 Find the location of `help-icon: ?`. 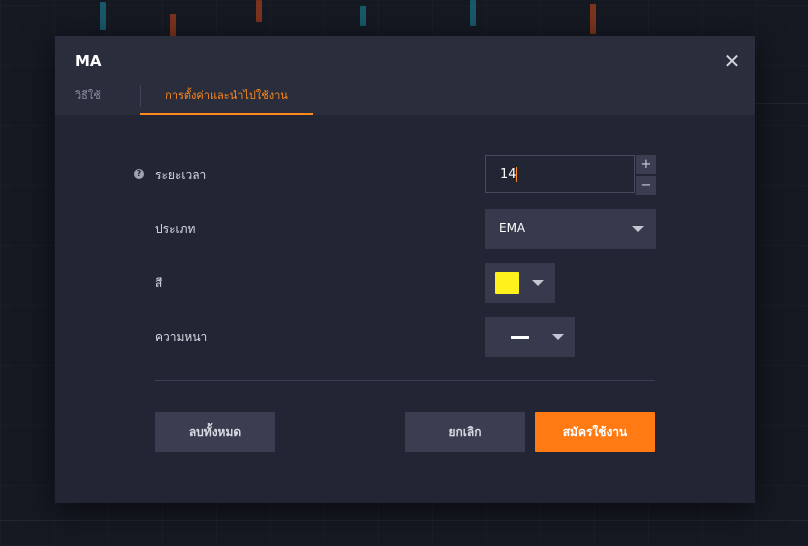

help-icon: ? is located at coordinates (139, 174).